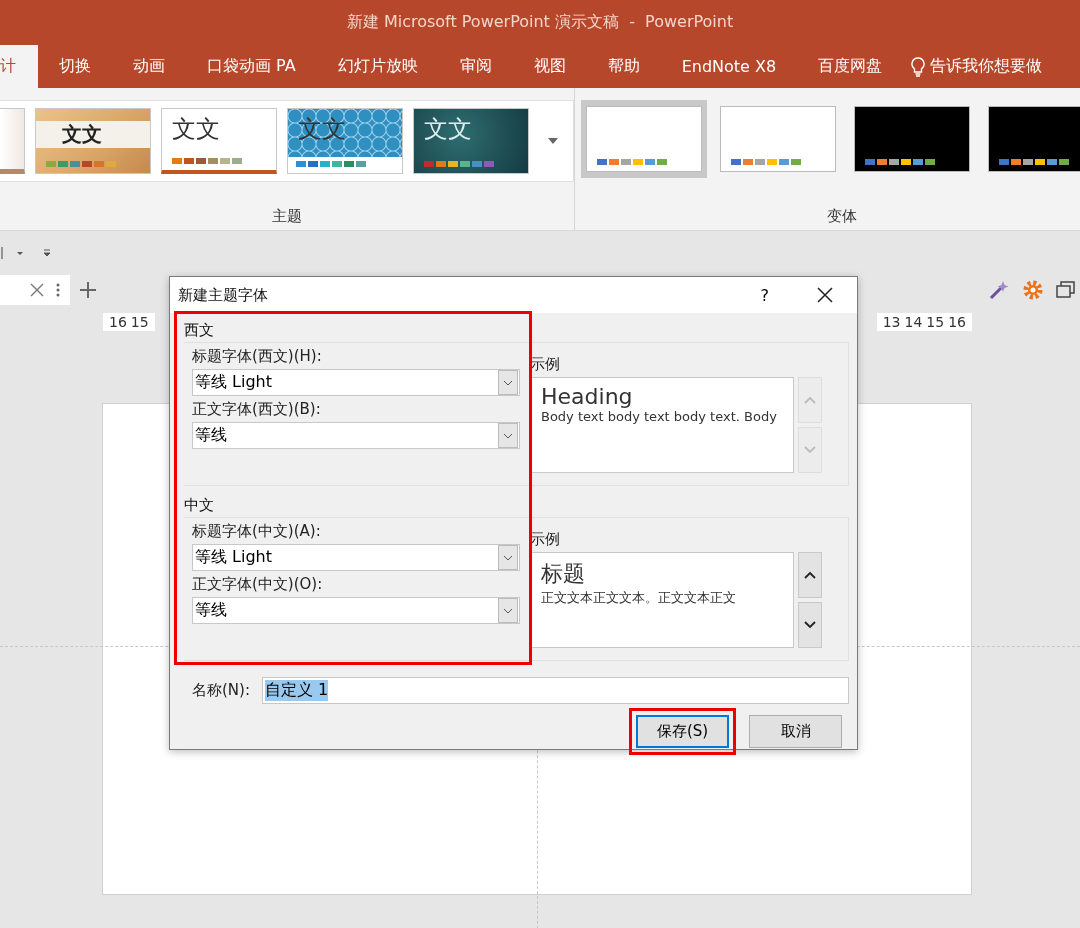 This screenshot has height=928, width=1080. What do you see at coordinates (257, 409) in the screenshot?
I see `field-label: 正文字体(西文)(B):` at bounding box center [257, 409].